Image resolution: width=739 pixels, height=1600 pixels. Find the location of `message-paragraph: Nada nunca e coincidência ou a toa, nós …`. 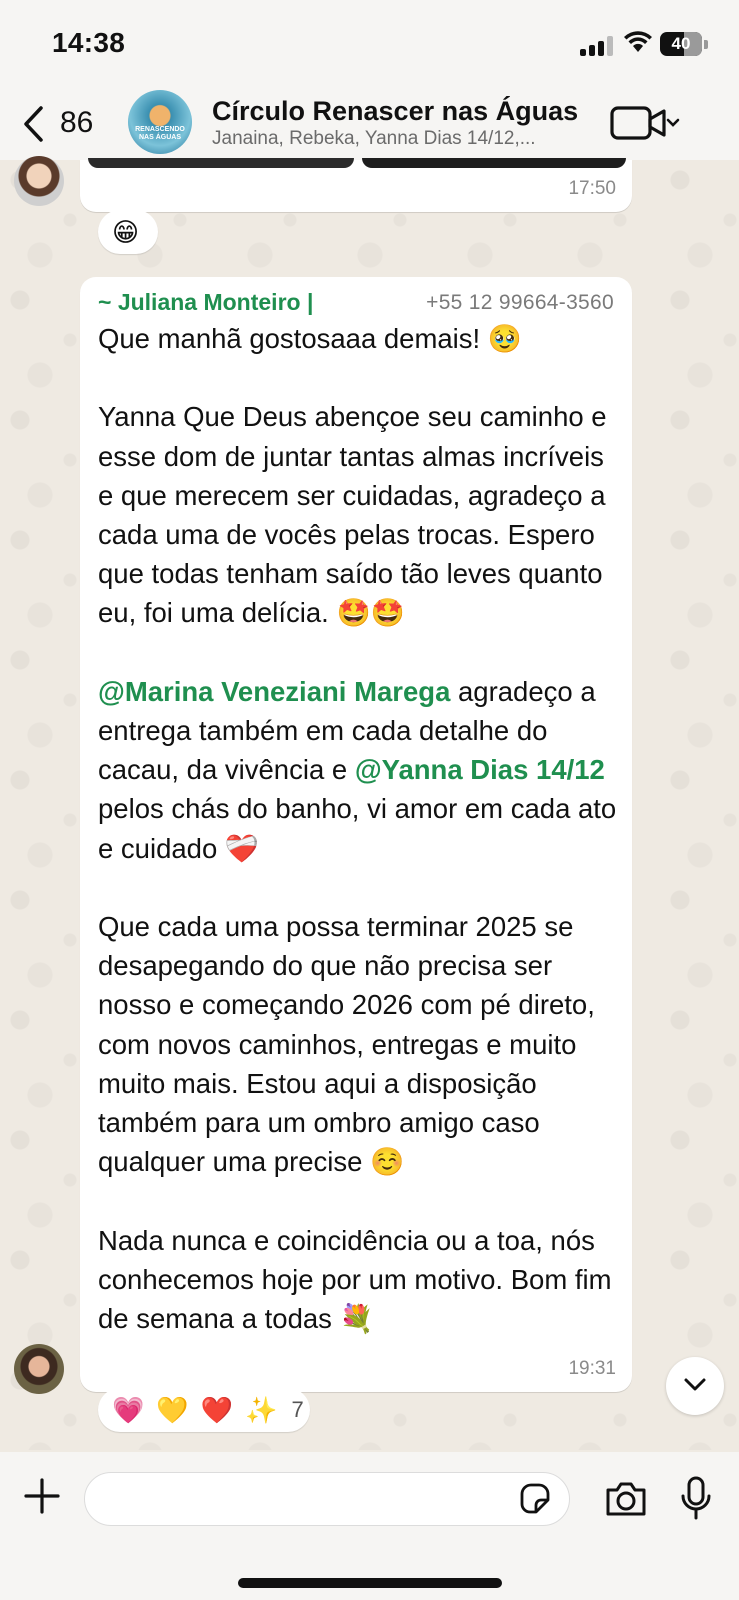

message-paragraph: Nada nunca e coincidência ou a toa, nós … is located at coordinates (359, 1279).